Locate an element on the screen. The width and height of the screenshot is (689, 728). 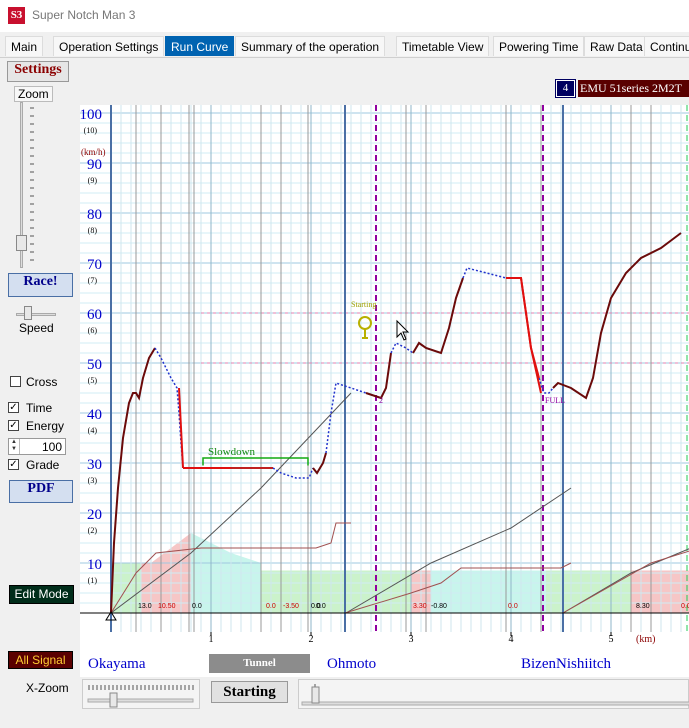
x-axis-unit: (km) is located at coordinates (645, 639).